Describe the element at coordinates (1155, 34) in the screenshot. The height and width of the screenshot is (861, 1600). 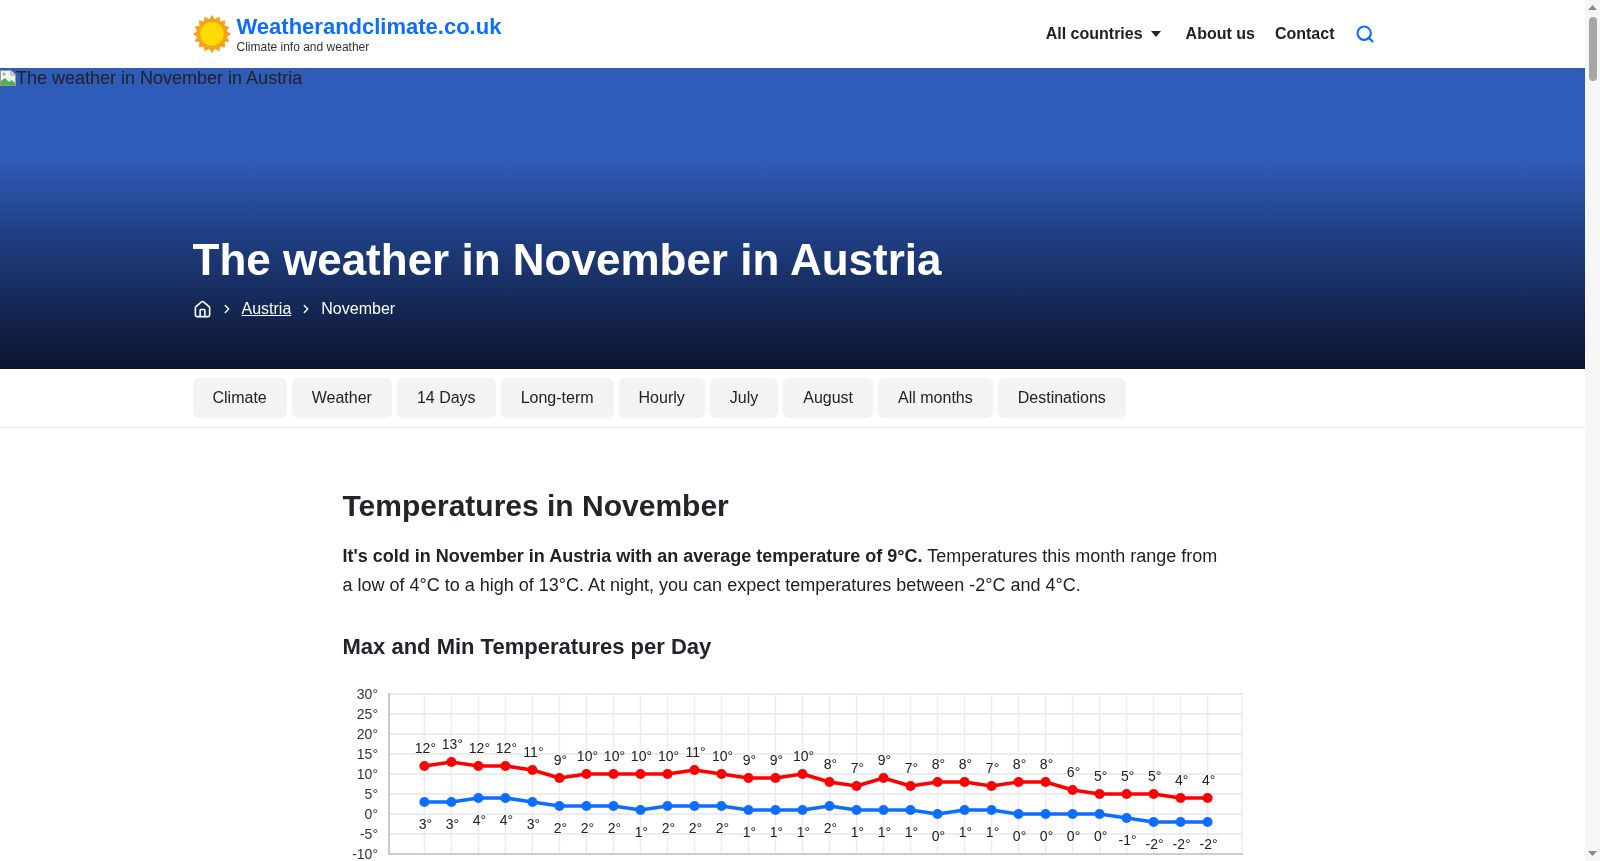
I see `caret-icon` at that location.